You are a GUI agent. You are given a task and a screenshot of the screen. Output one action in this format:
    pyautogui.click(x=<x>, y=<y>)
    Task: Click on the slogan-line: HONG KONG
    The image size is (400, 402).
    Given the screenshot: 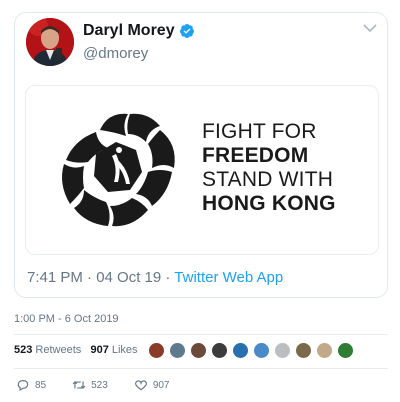 What is the action you would take?
    pyautogui.click(x=269, y=203)
    